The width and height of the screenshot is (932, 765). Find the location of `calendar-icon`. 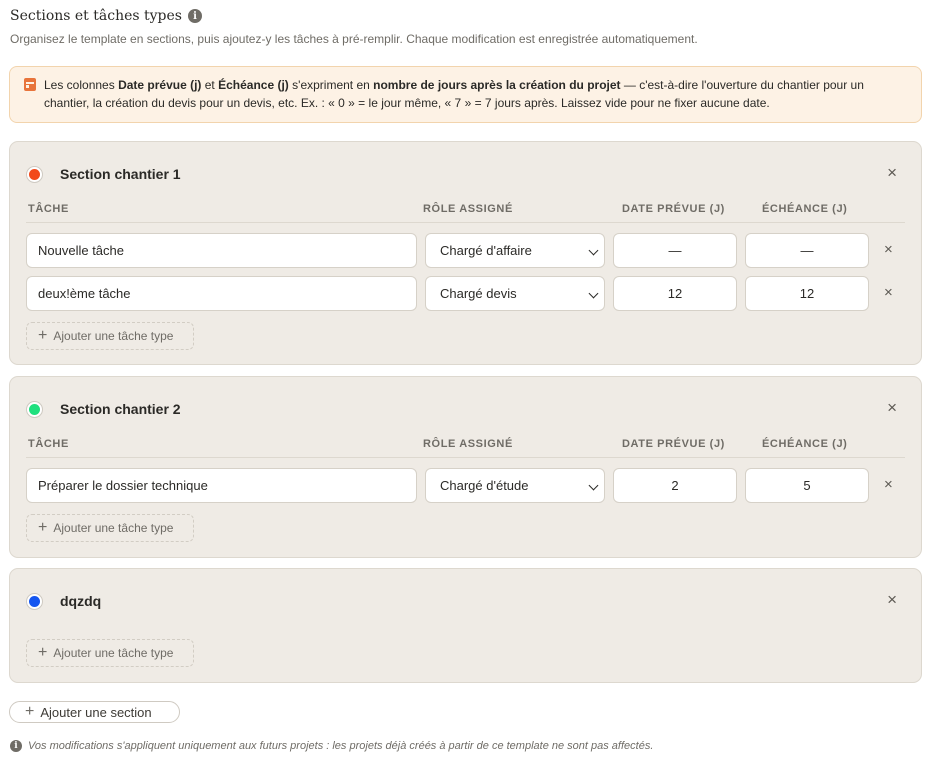

calendar-icon is located at coordinates (30, 84).